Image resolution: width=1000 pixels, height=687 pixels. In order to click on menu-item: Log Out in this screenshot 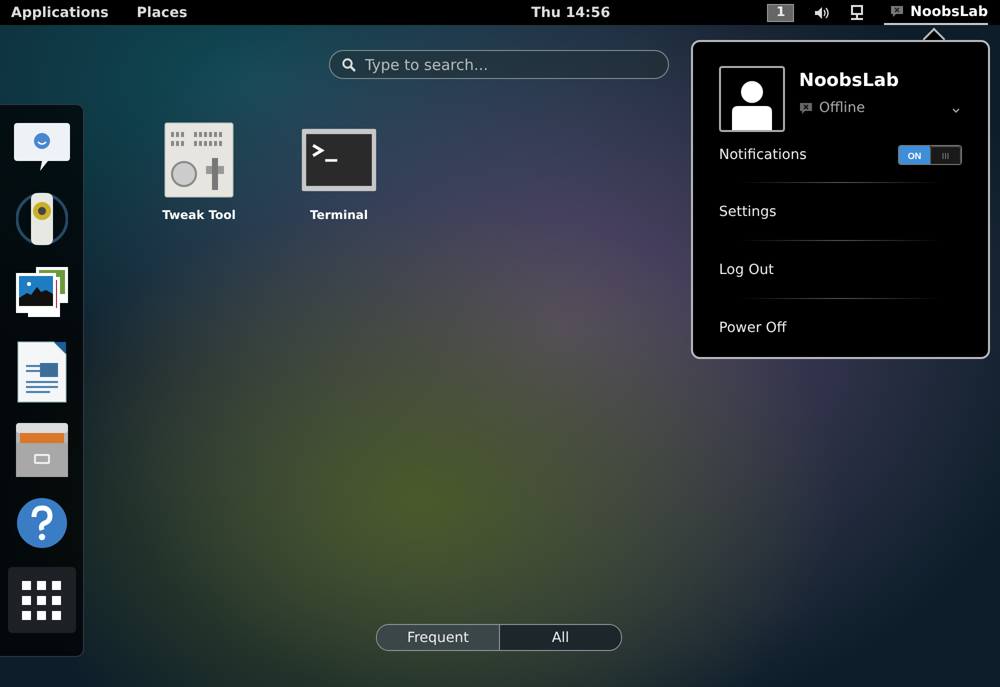, I will do `click(840, 269)`.